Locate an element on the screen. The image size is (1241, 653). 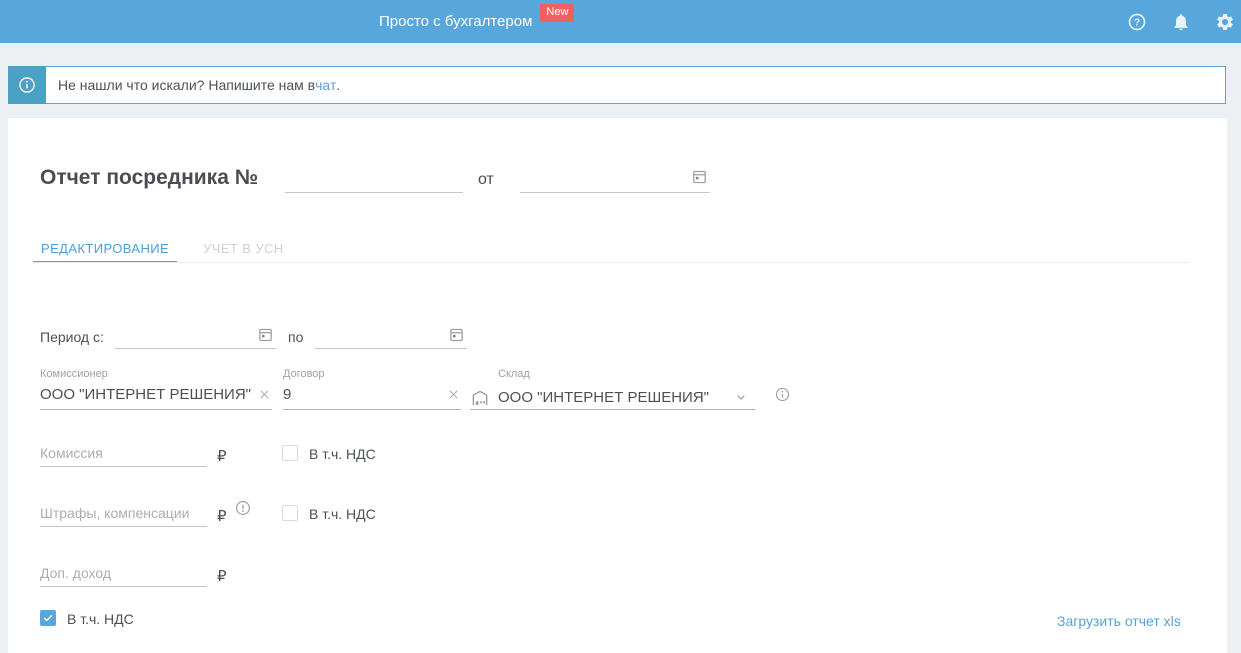
chevron-down-icon is located at coordinates (741, 397).